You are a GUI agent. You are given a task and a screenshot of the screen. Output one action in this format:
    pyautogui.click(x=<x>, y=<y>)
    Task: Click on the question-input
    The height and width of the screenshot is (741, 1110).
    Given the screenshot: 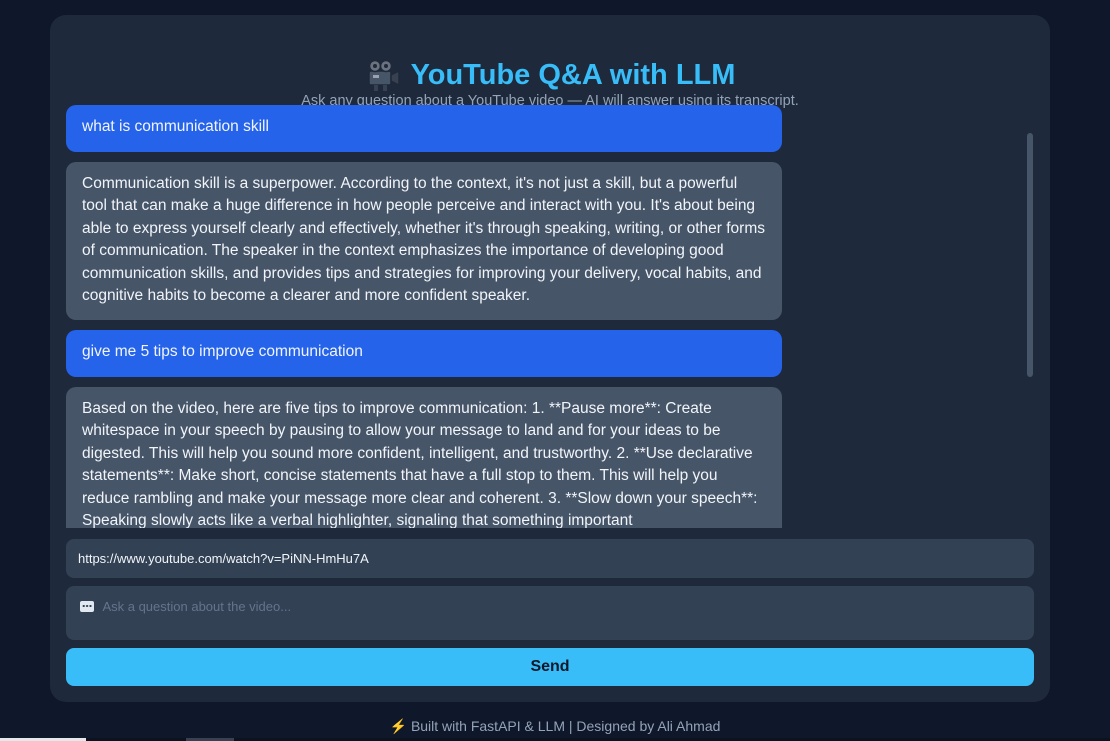 What is the action you would take?
    pyautogui.click(x=552, y=606)
    